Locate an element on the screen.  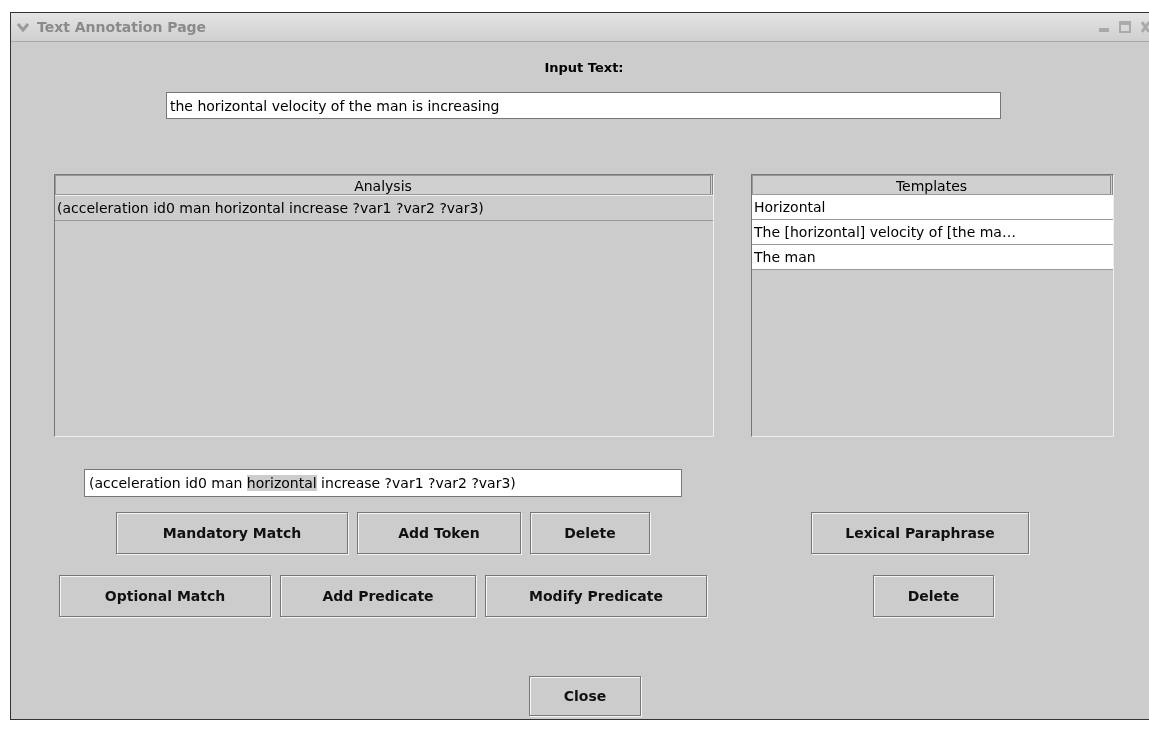
column-header: Analysis is located at coordinates (384, 185).